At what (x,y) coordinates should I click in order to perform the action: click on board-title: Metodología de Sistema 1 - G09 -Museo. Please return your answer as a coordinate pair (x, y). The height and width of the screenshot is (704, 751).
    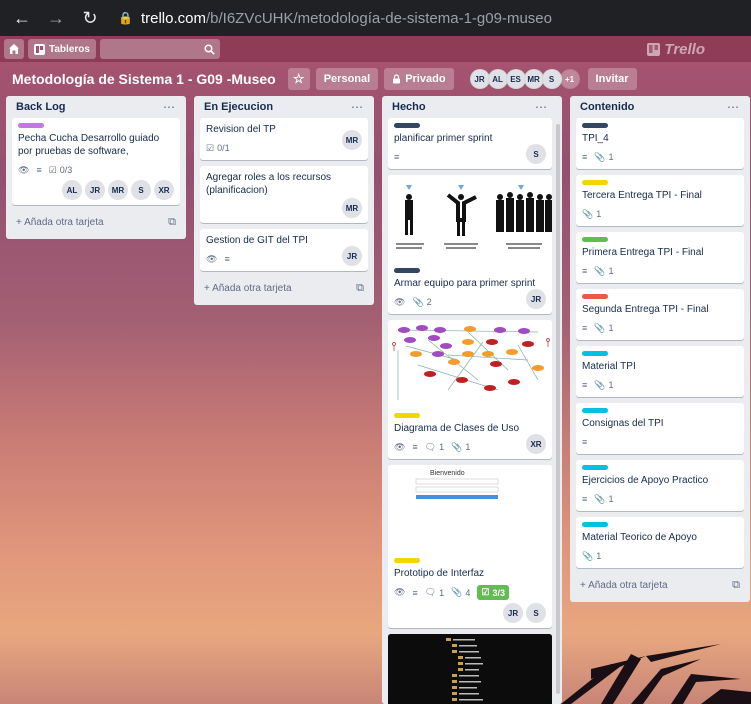
    Looking at the image, I should click on (144, 79).